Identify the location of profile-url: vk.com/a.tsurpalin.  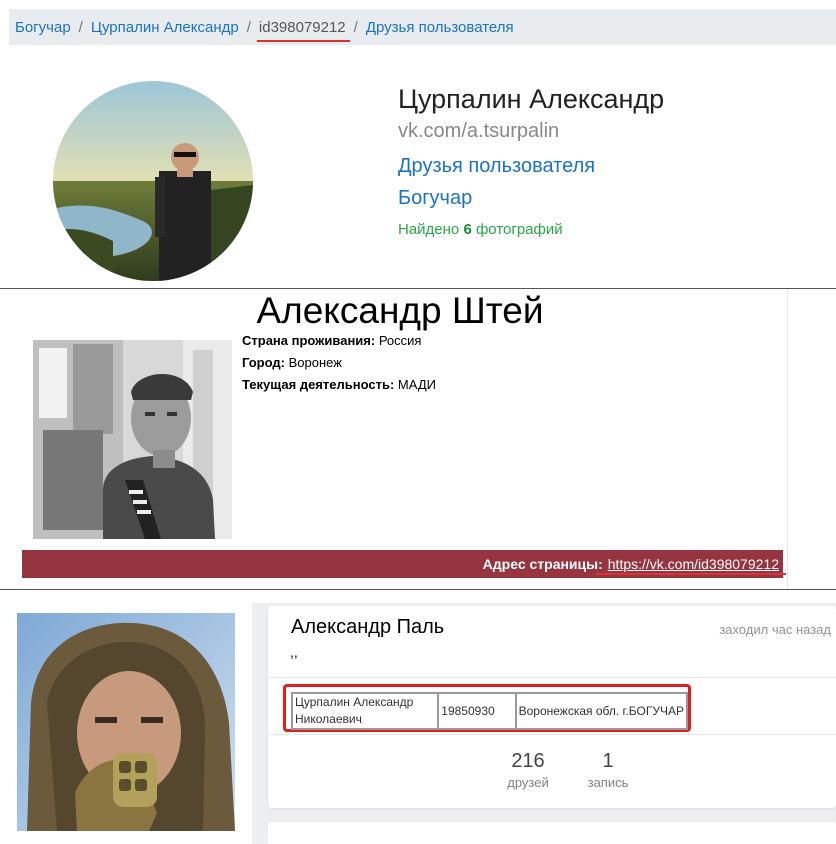
(479, 131).